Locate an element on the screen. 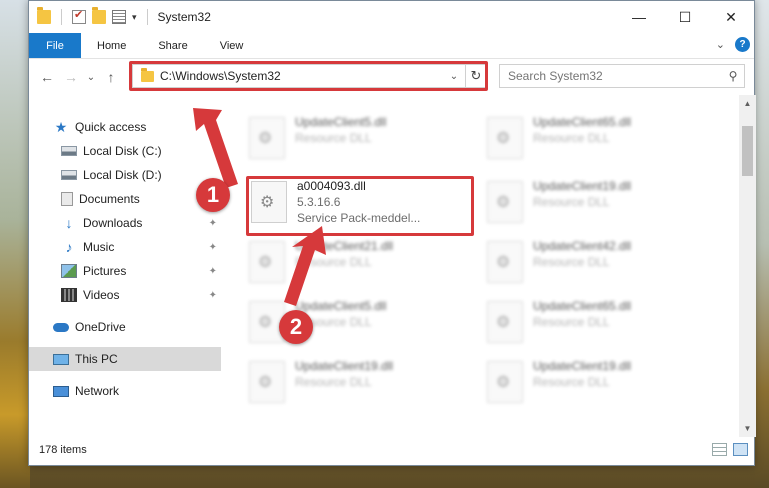 Image resolution: width=769 pixels, height=488 pixels. navigation-bar: ← → ⌄ ↑ C:\Windows\System32 ⌄ ↻ ⚲ is located at coordinates (391, 77).